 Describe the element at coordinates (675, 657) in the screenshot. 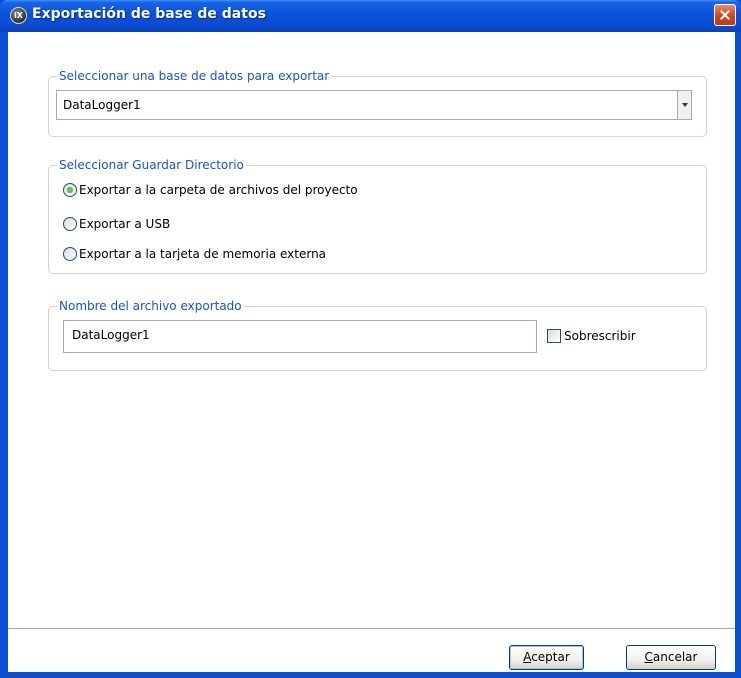

I see `cancel-label: ancelar` at that location.